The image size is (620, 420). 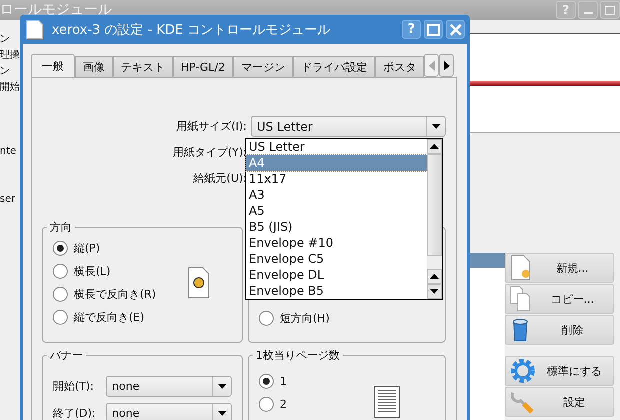 I want to click on close-button, so click(x=455, y=29).